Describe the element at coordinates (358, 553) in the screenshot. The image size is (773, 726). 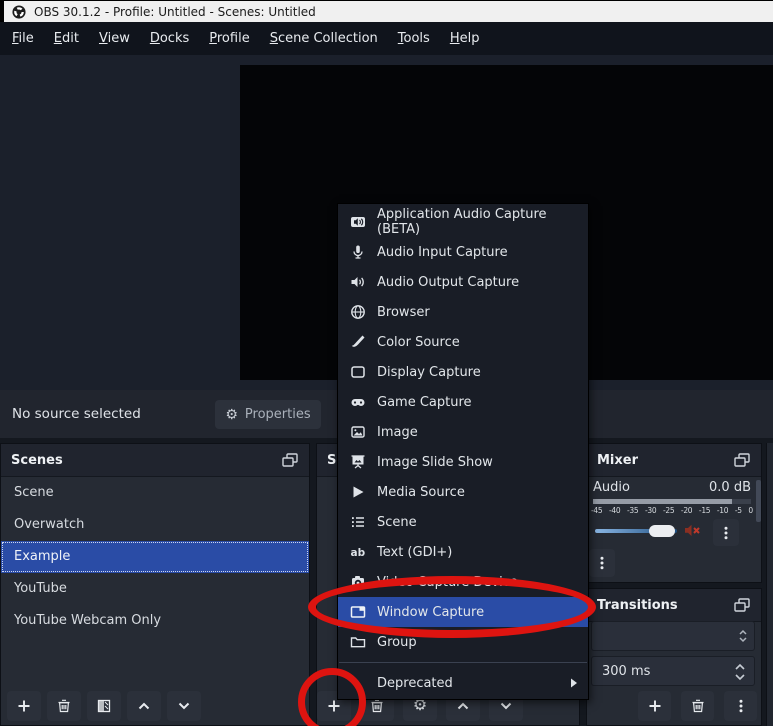
I see `svg-text: ab` at that location.